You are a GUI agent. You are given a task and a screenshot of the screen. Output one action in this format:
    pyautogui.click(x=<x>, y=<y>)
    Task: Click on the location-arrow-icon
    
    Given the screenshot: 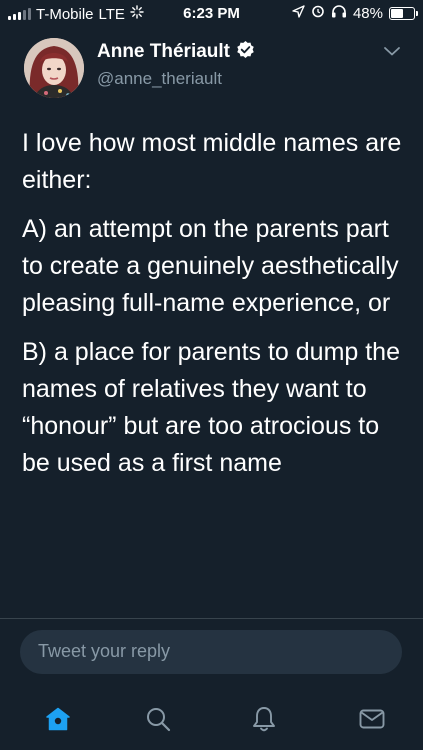 What is the action you would take?
    pyautogui.click(x=298, y=13)
    